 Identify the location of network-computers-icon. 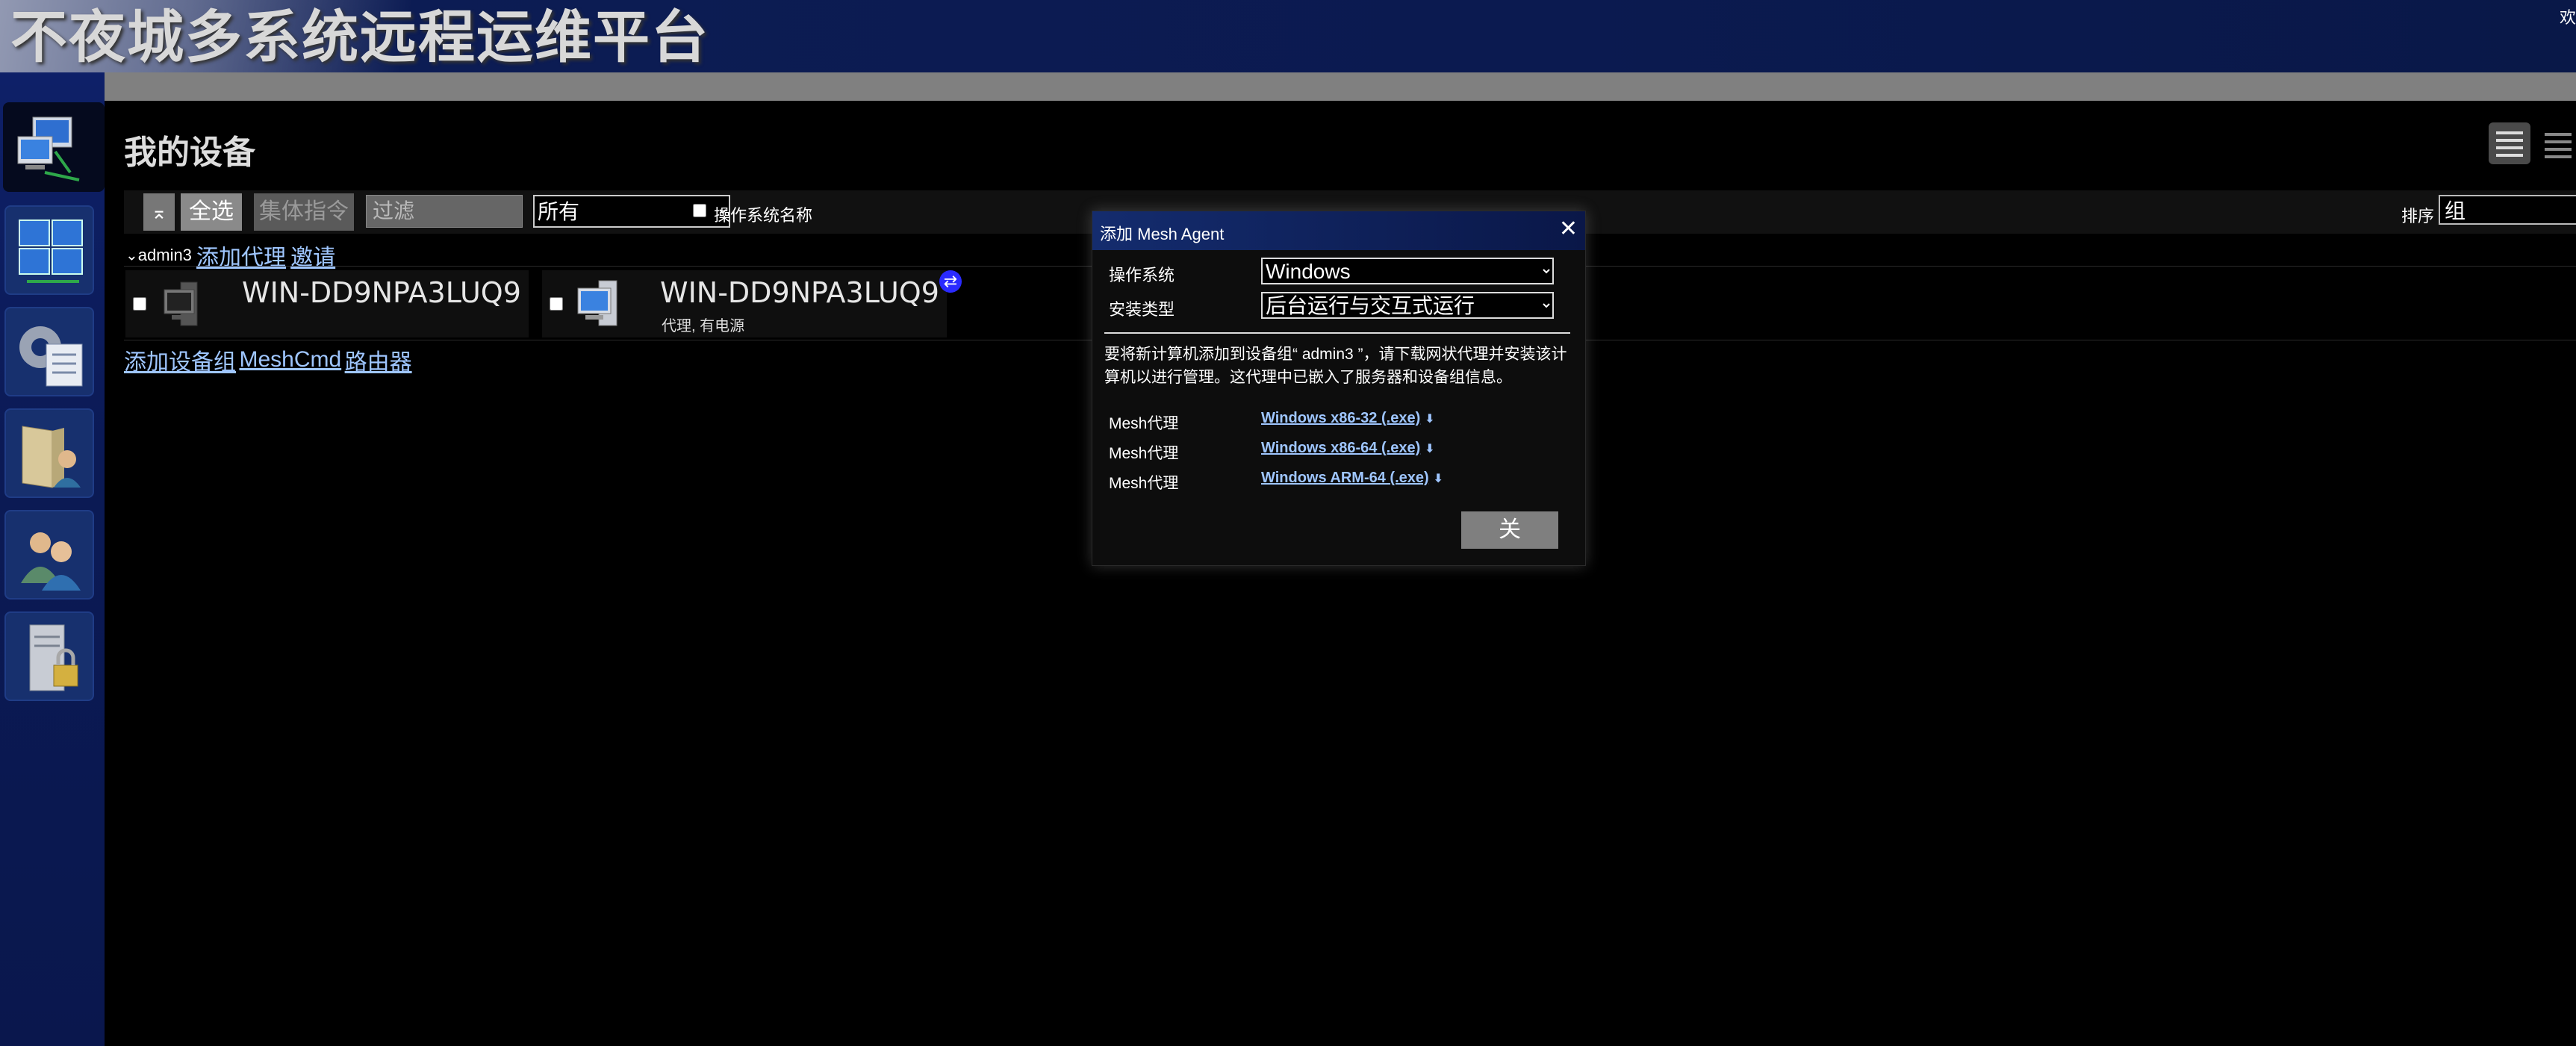
(48, 148).